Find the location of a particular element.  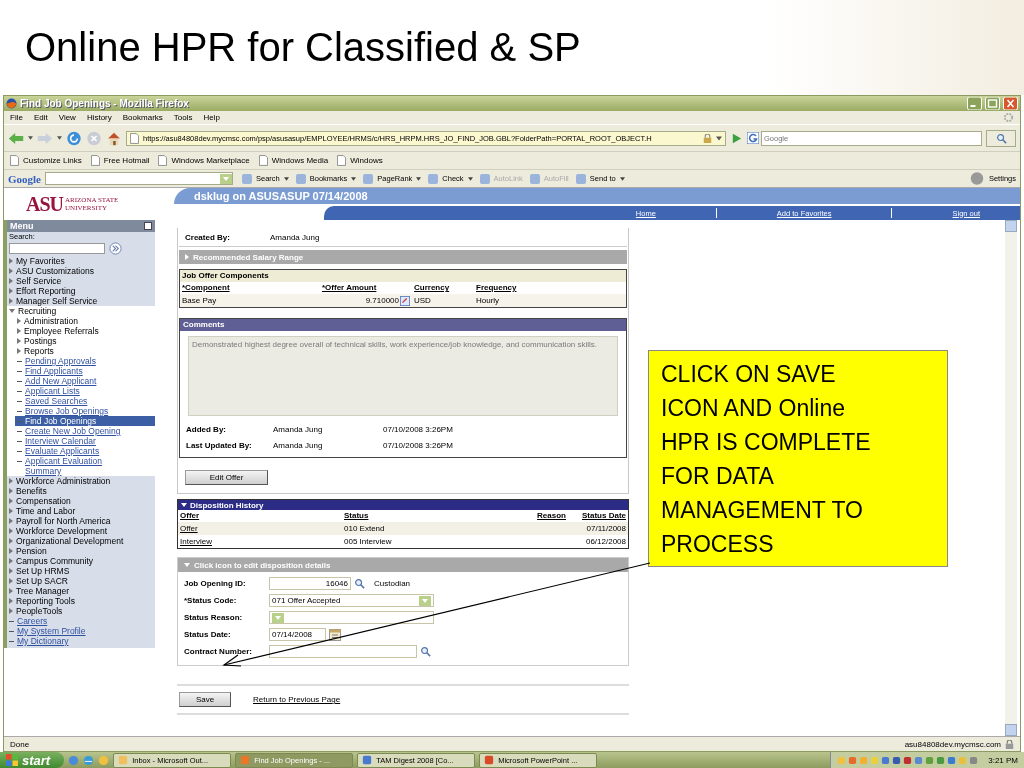

menu-item: File is located at coordinates (16, 117).